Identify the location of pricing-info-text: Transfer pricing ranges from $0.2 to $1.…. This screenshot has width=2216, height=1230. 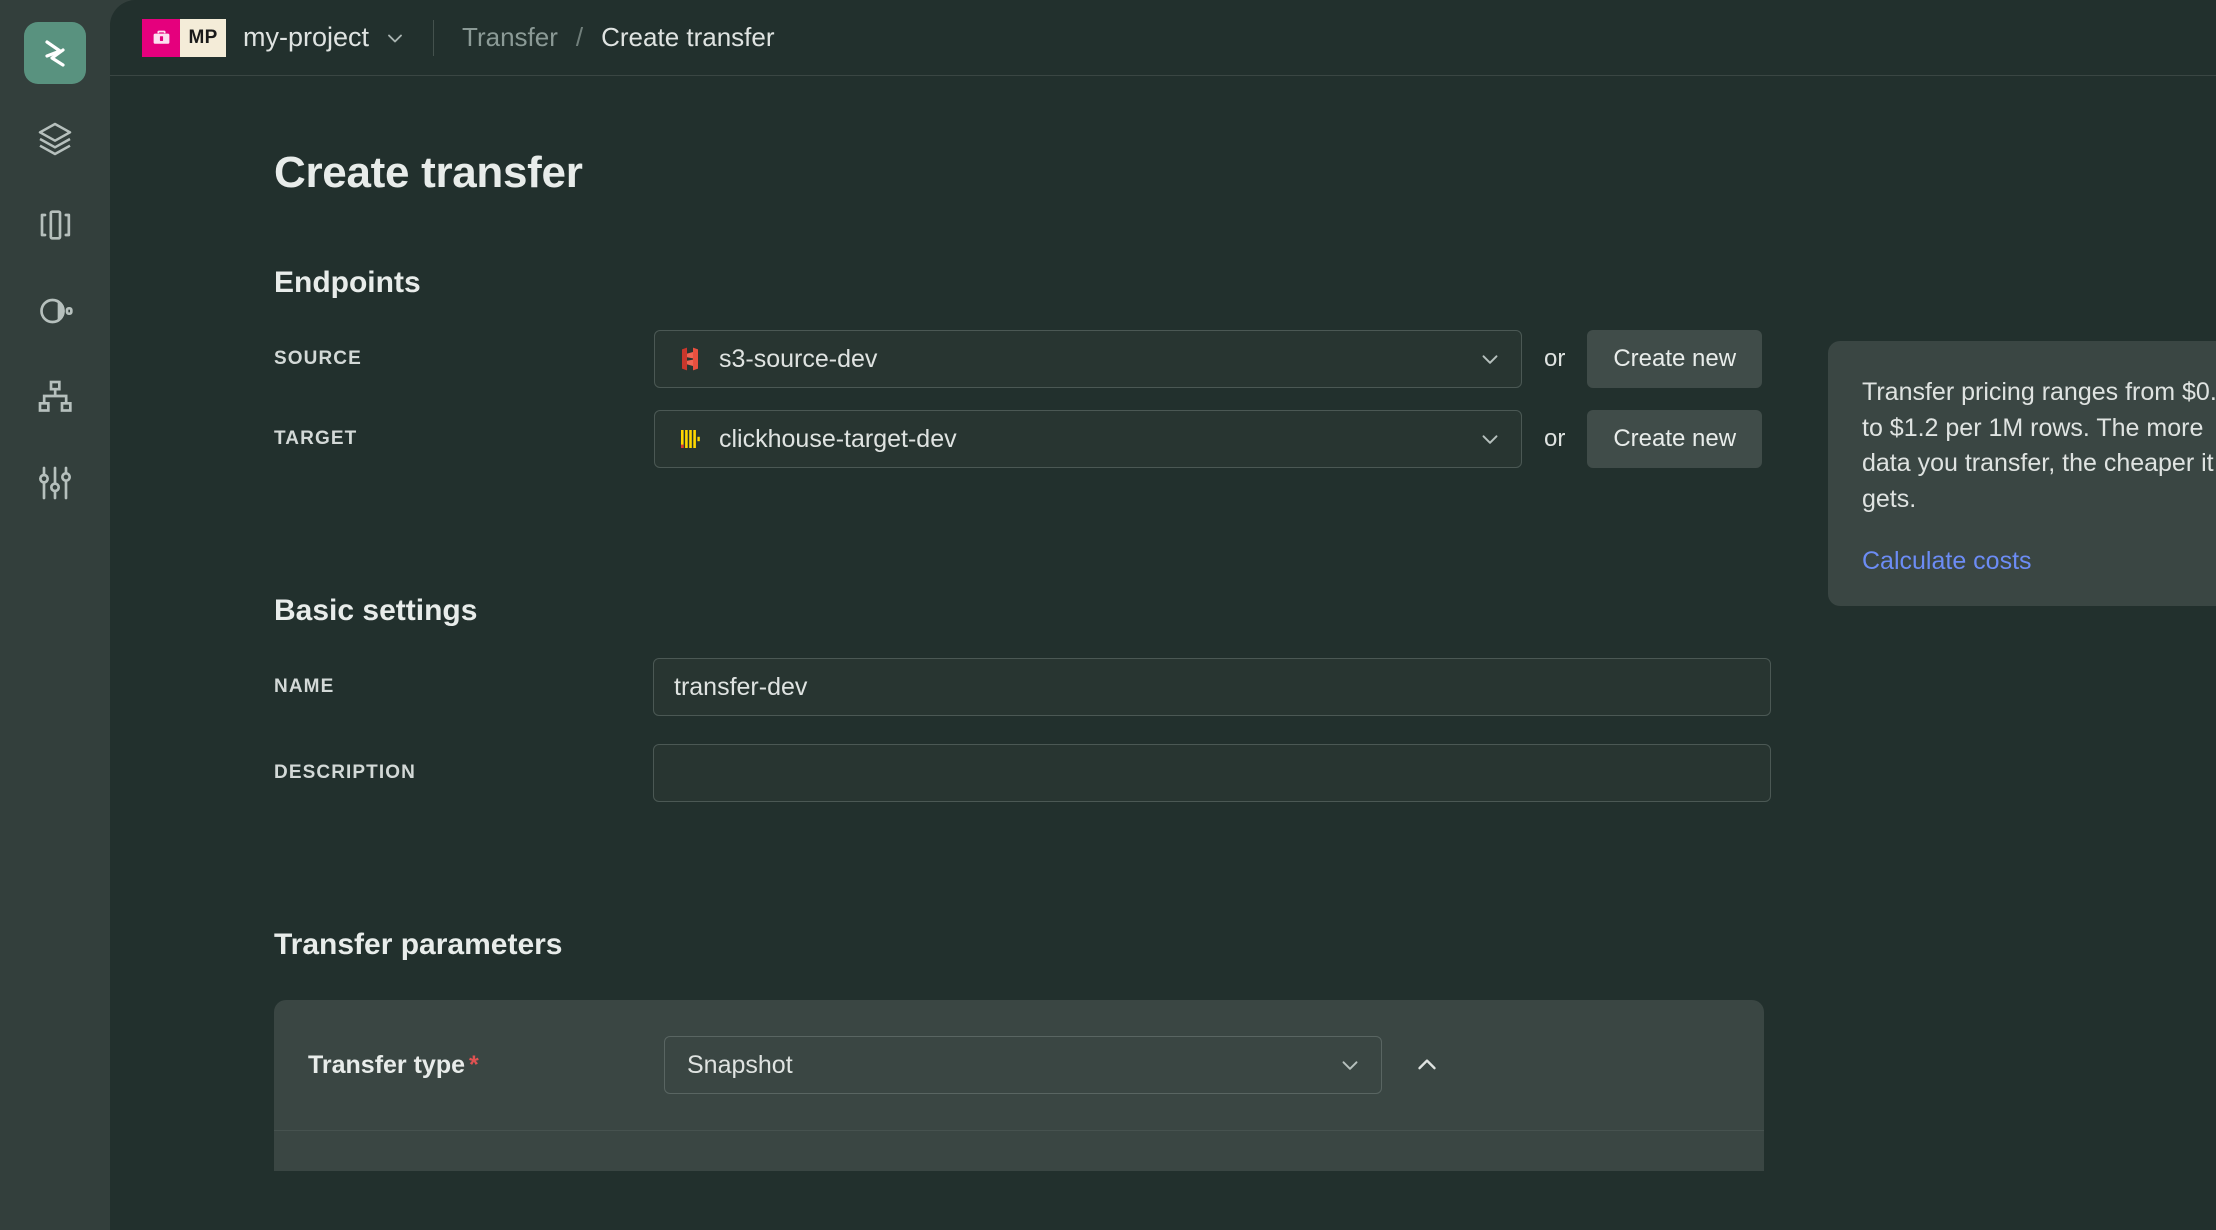
(2039, 445).